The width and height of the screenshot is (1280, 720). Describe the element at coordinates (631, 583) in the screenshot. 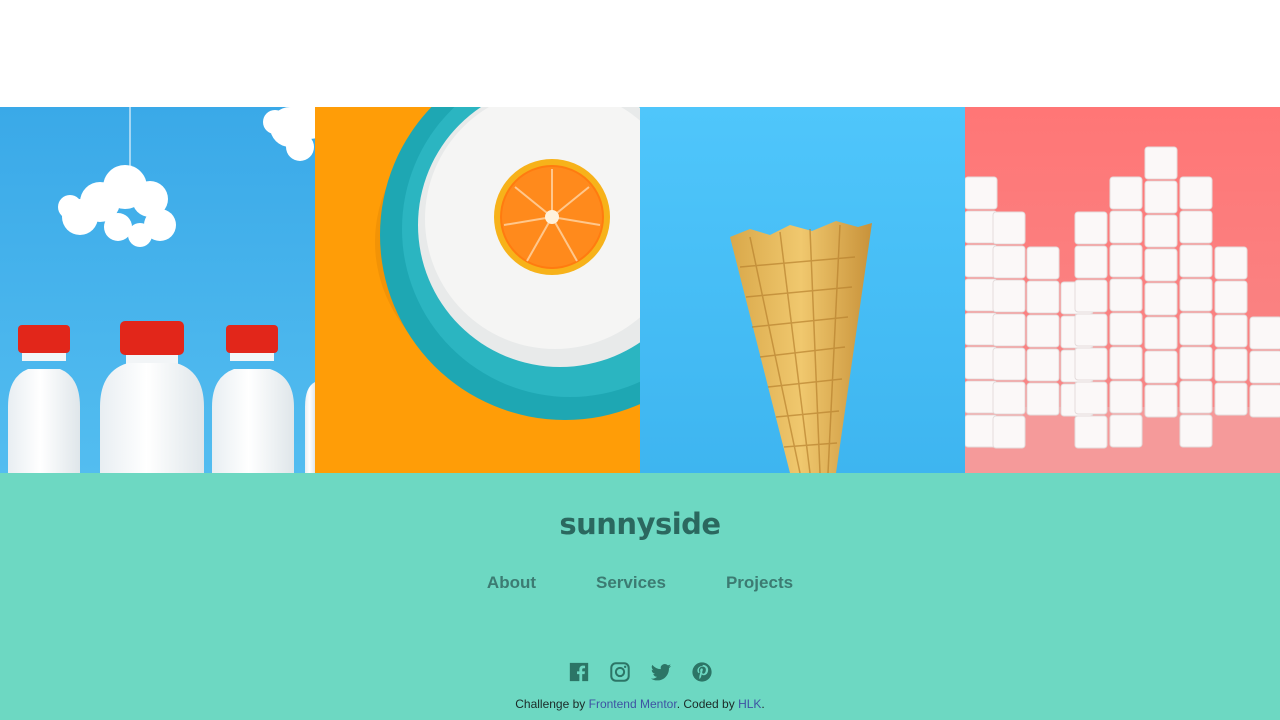

I see `nav-link-services: Services` at that location.